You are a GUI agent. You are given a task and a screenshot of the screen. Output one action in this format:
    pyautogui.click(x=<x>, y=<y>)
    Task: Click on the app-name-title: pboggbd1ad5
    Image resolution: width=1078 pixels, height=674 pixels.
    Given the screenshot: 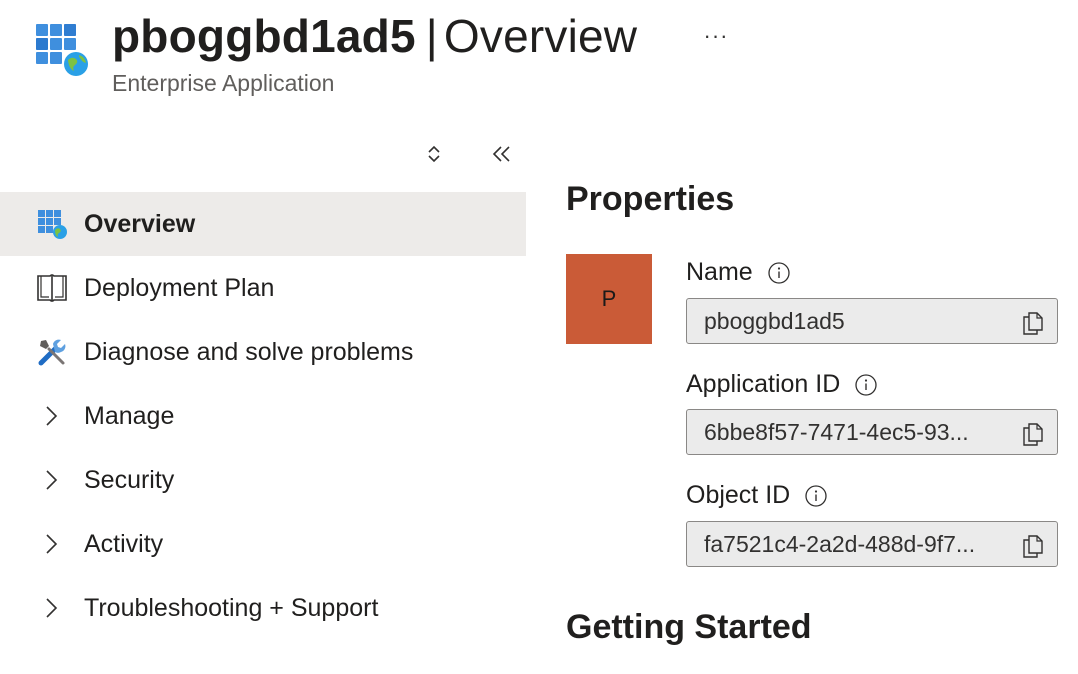 What is the action you would take?
    pyautogui.click(x=264, y=36)
    